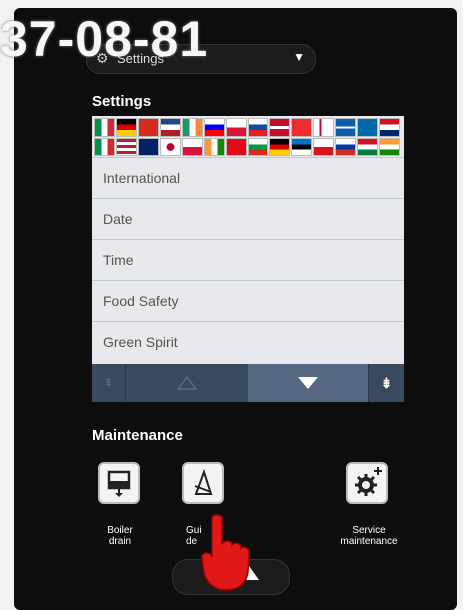 Image resolution: width=463 pixels, height=610 pixels. I want to click on arrow-down-icon, so click(308, 383).